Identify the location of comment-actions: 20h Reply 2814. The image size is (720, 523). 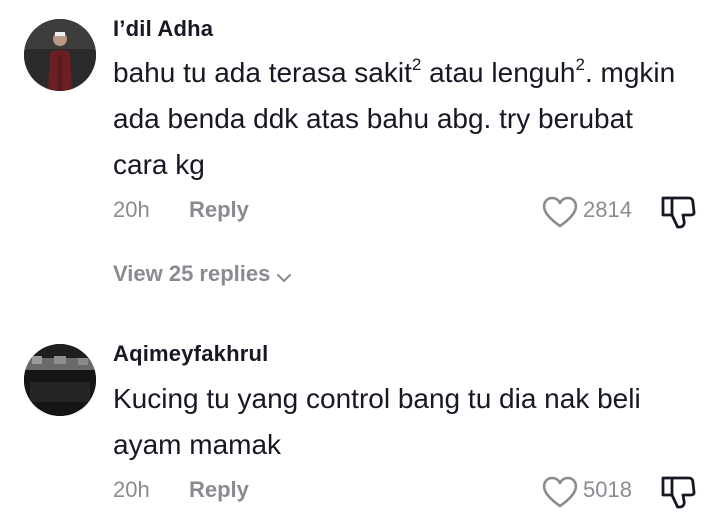
(360, 211).